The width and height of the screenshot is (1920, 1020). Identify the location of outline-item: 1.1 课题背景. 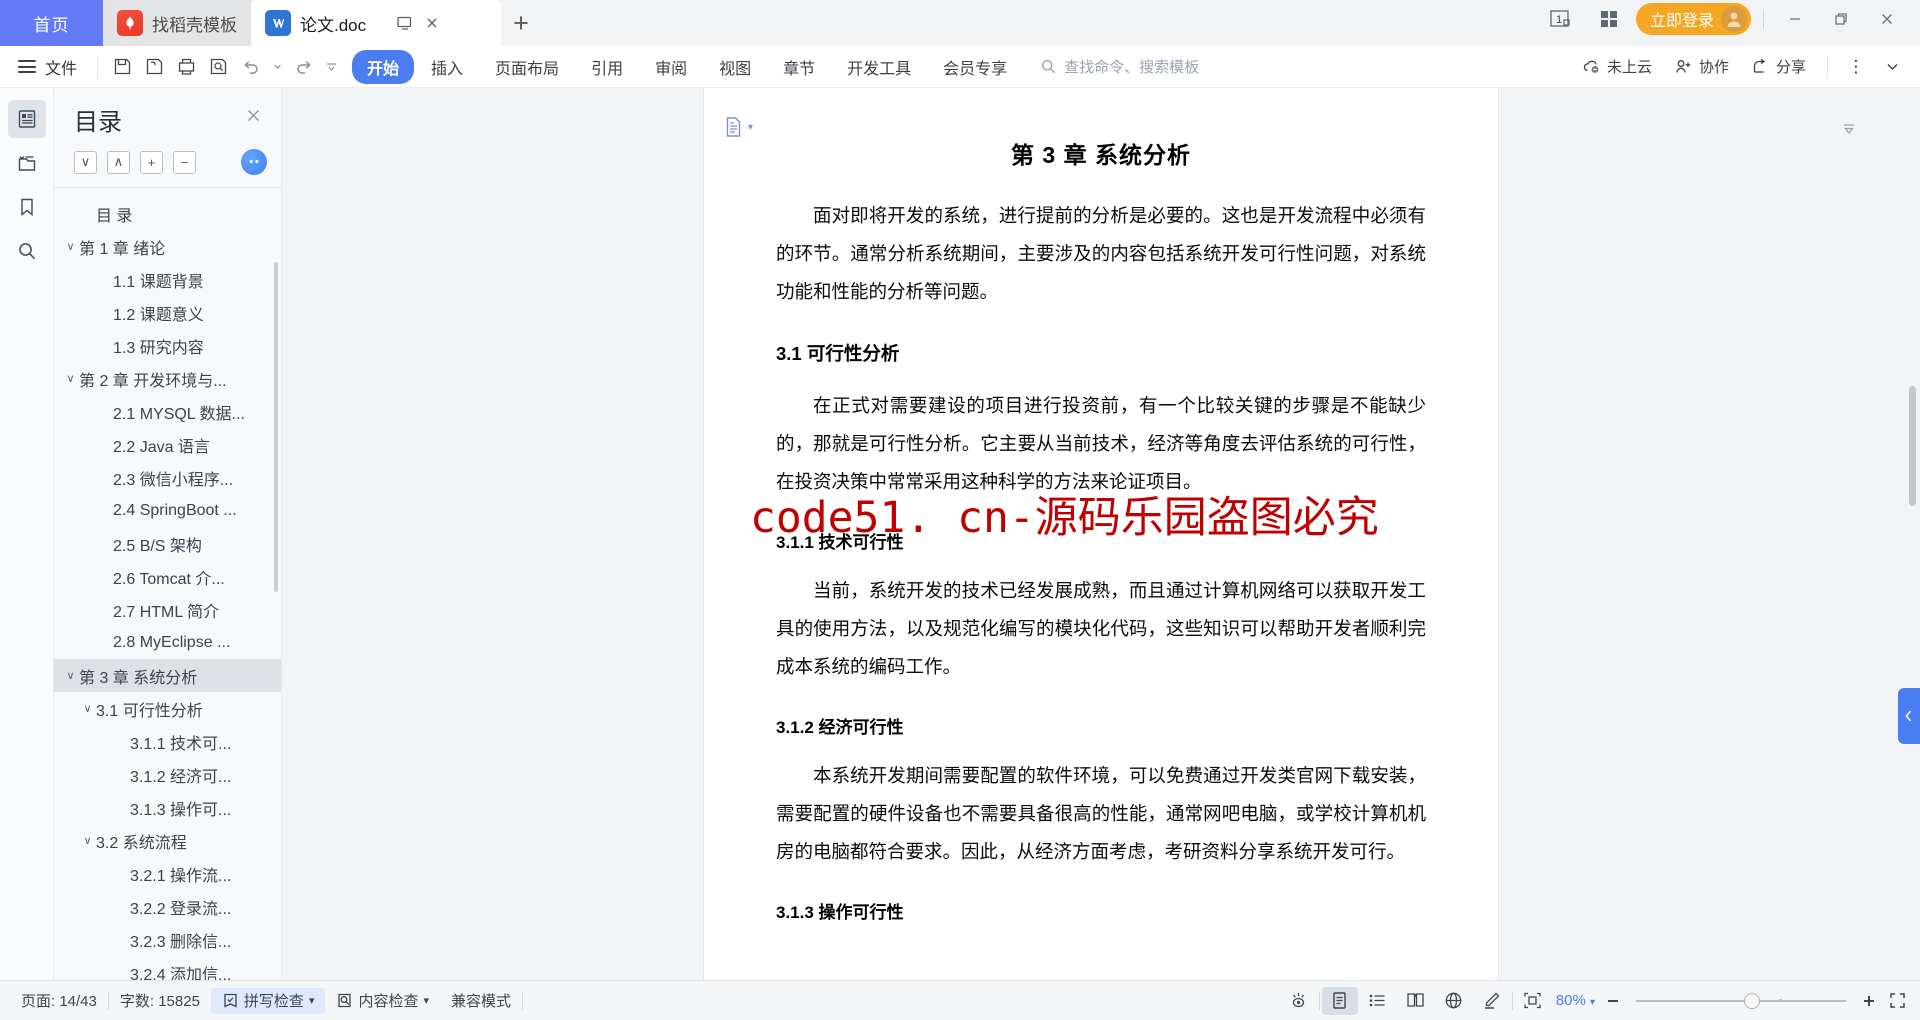
(167, 279).